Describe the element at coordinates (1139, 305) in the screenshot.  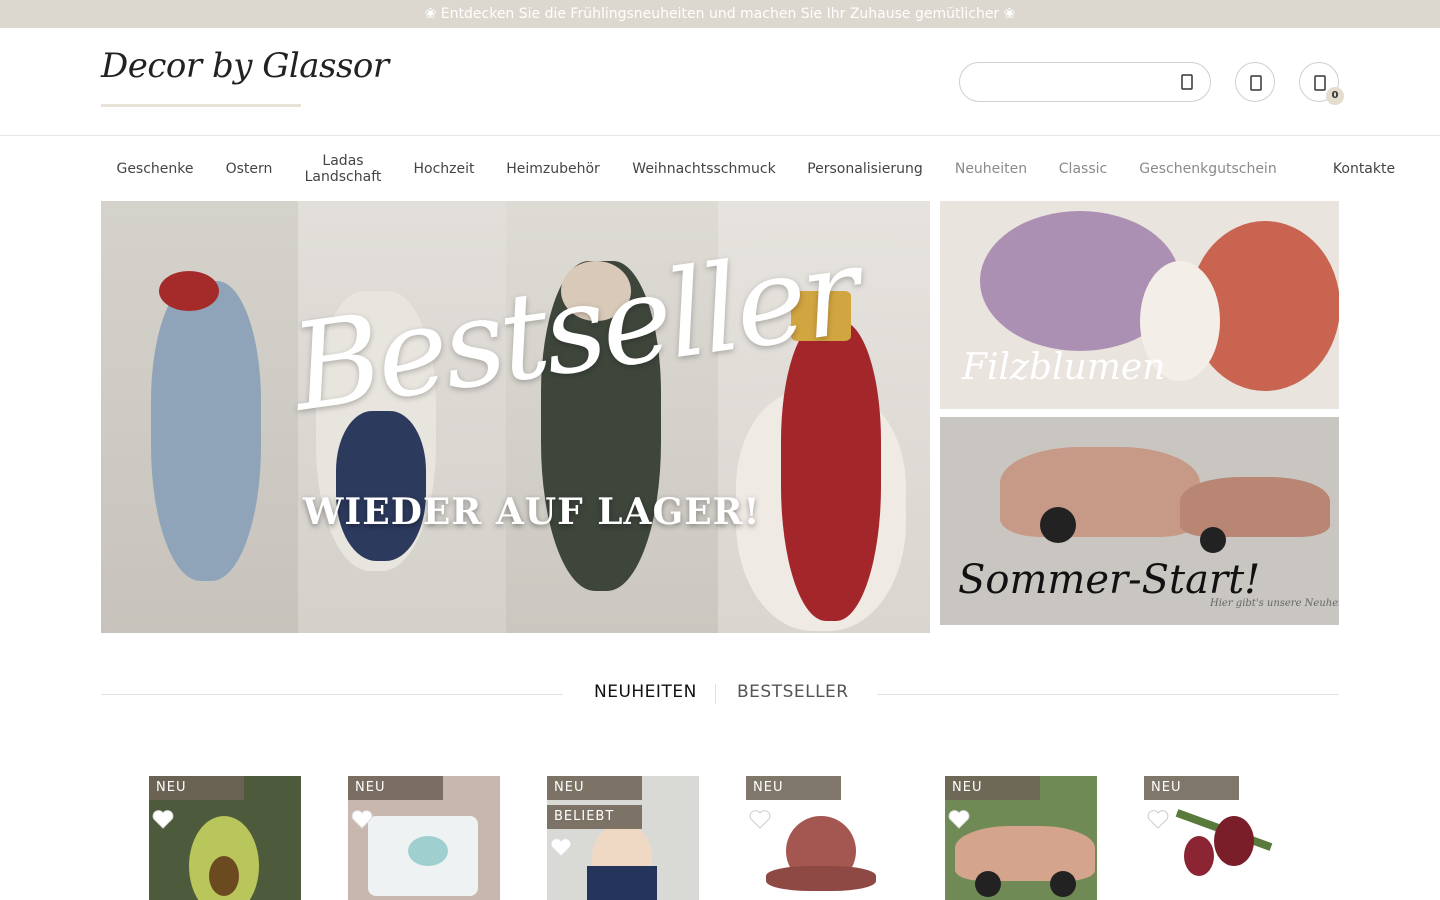
I see `side-banner-felt-flowers: Filzblumen` at that location.